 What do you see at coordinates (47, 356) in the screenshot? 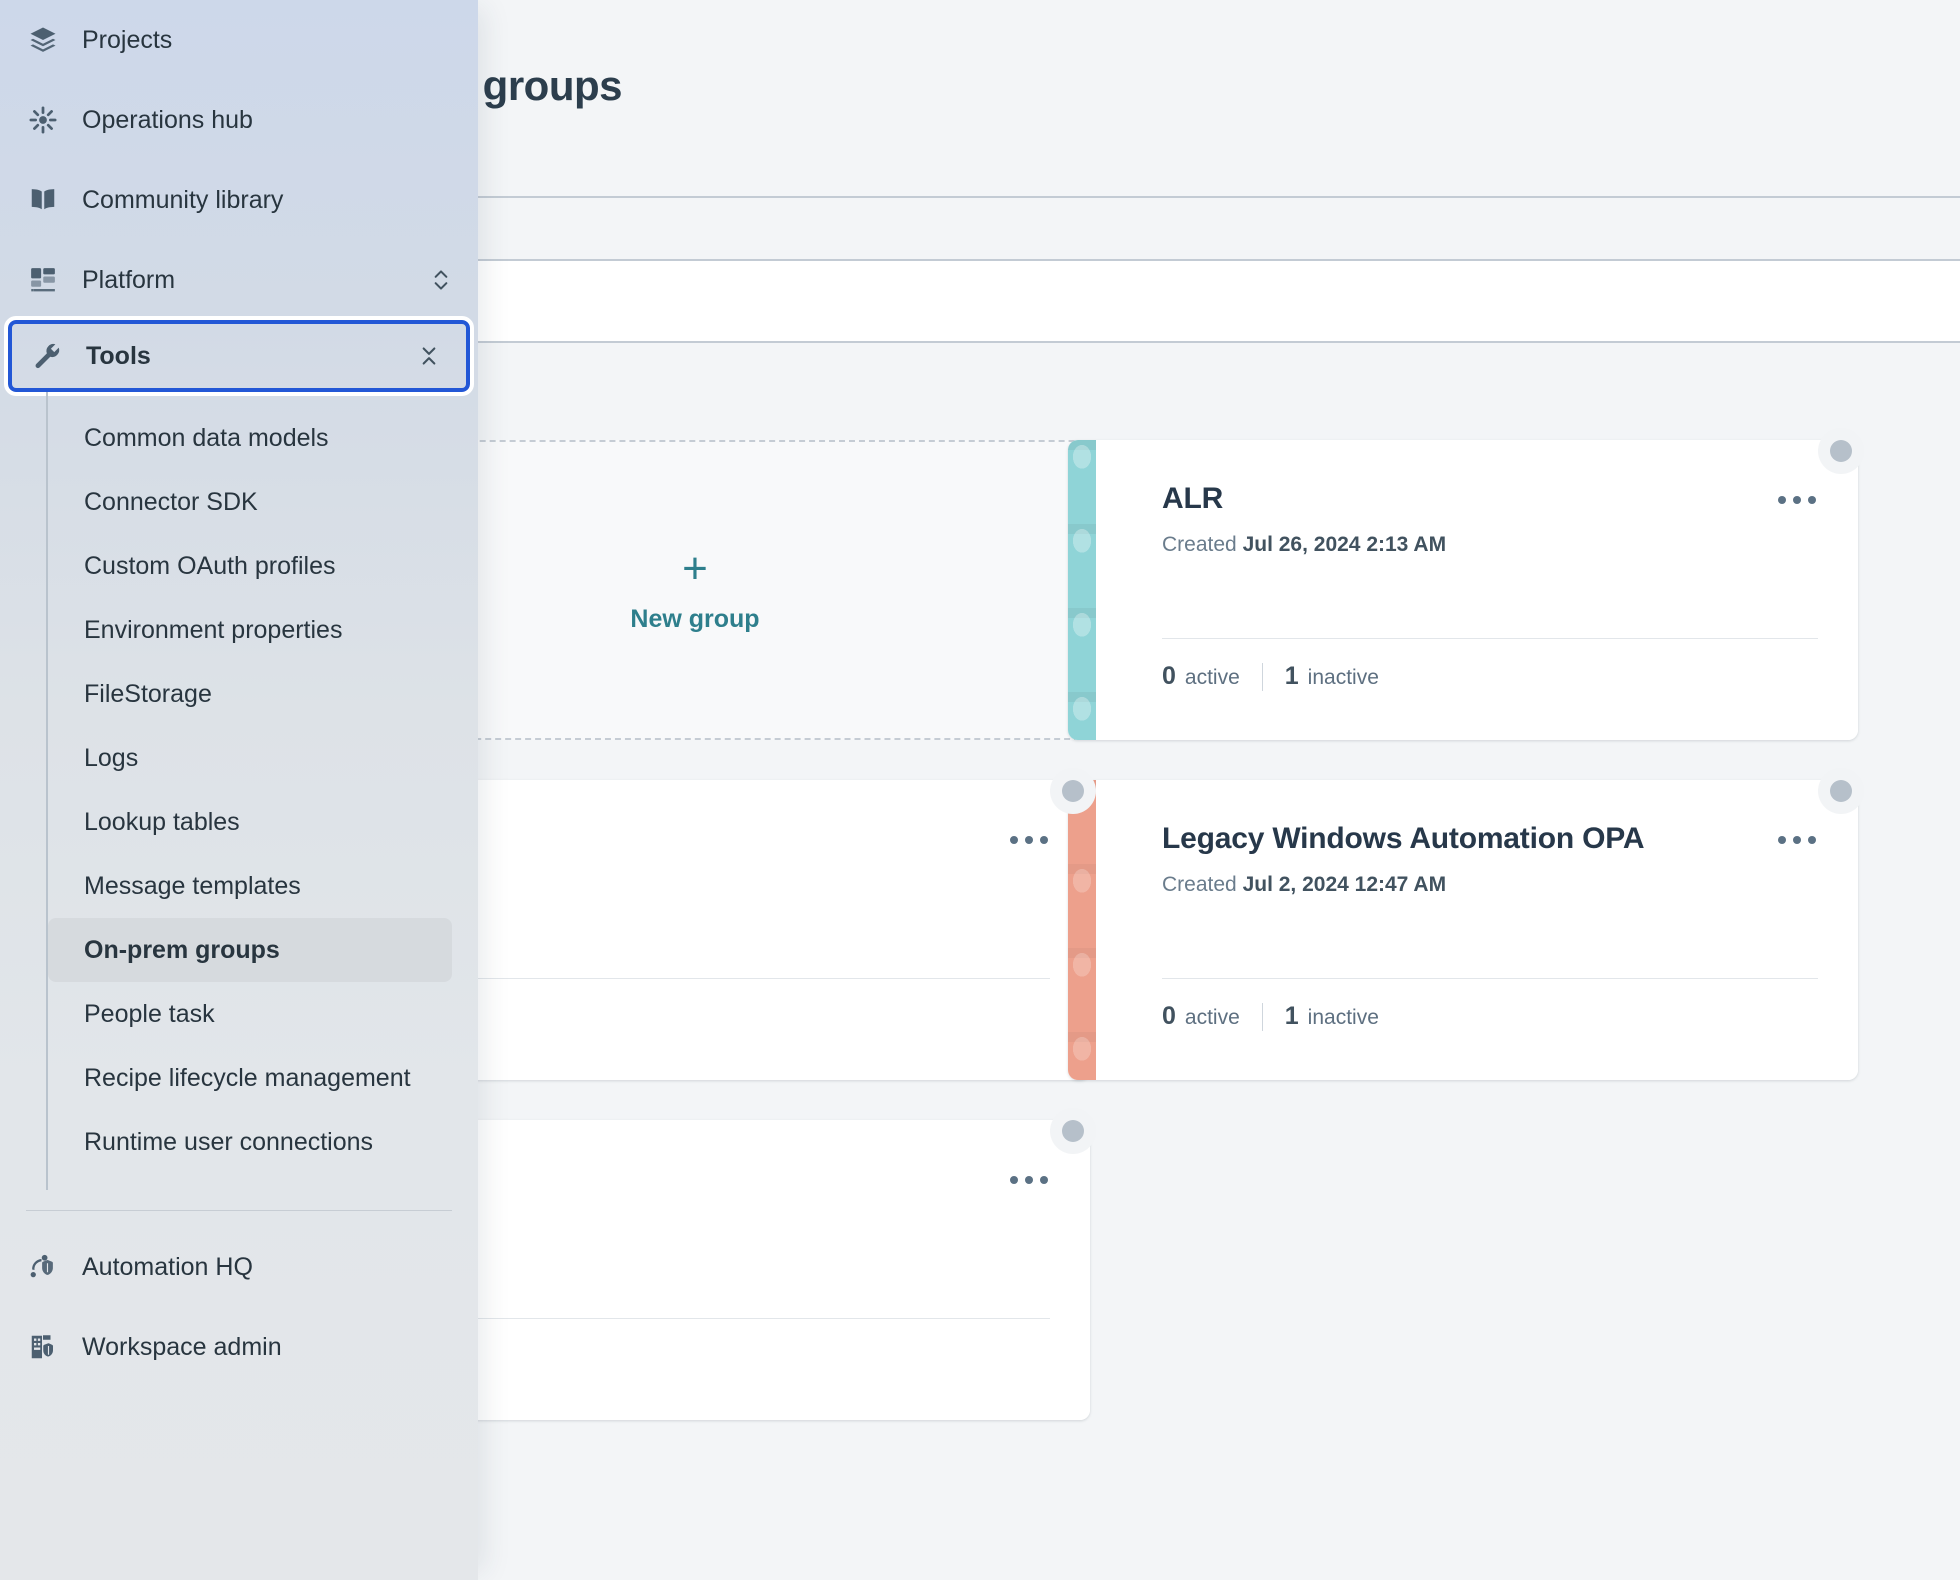
I see `wrench-icon` at bounding box center [47, 356].